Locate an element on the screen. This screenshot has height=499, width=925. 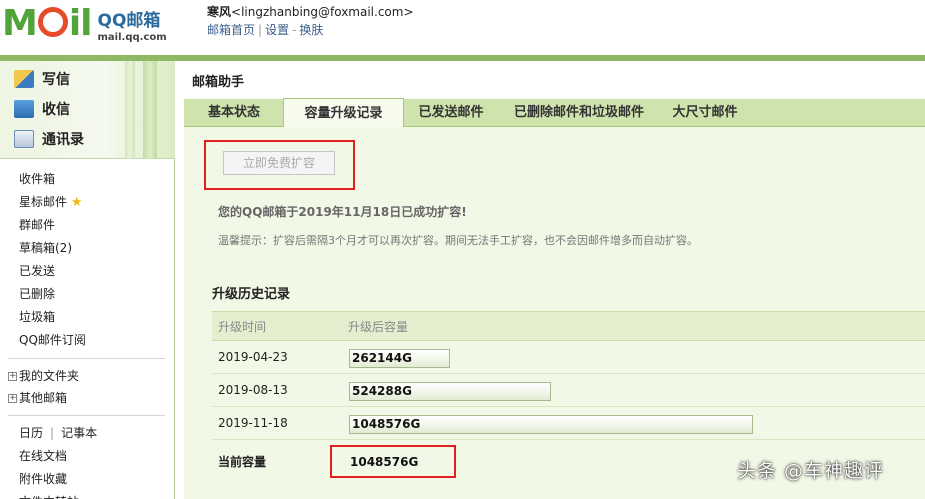
row-date: 2019-08-13 is located at coordinates (253, 390).